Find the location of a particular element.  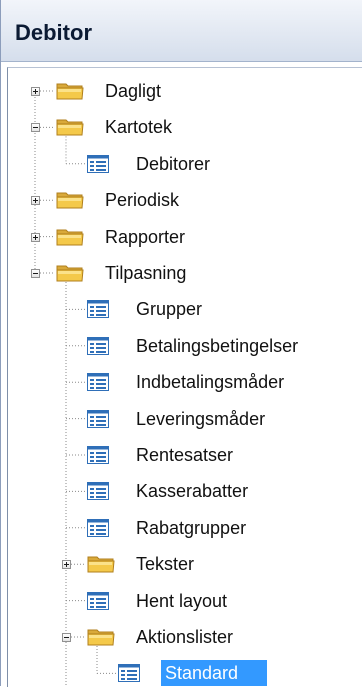

tree-item-label: Kartotek is located at coordinates (139, 127).